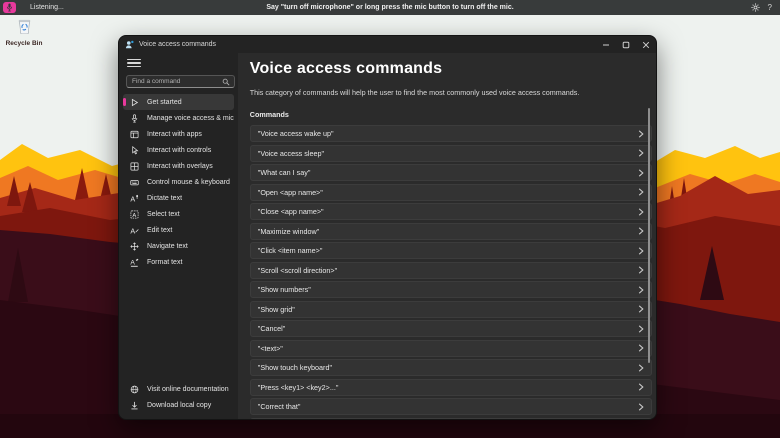 This screenshot has height=438, width=780. Describe the element at coordinates (294, 367) in the screenshot. I see `command-label: "Show touch keyboard"` at that location.